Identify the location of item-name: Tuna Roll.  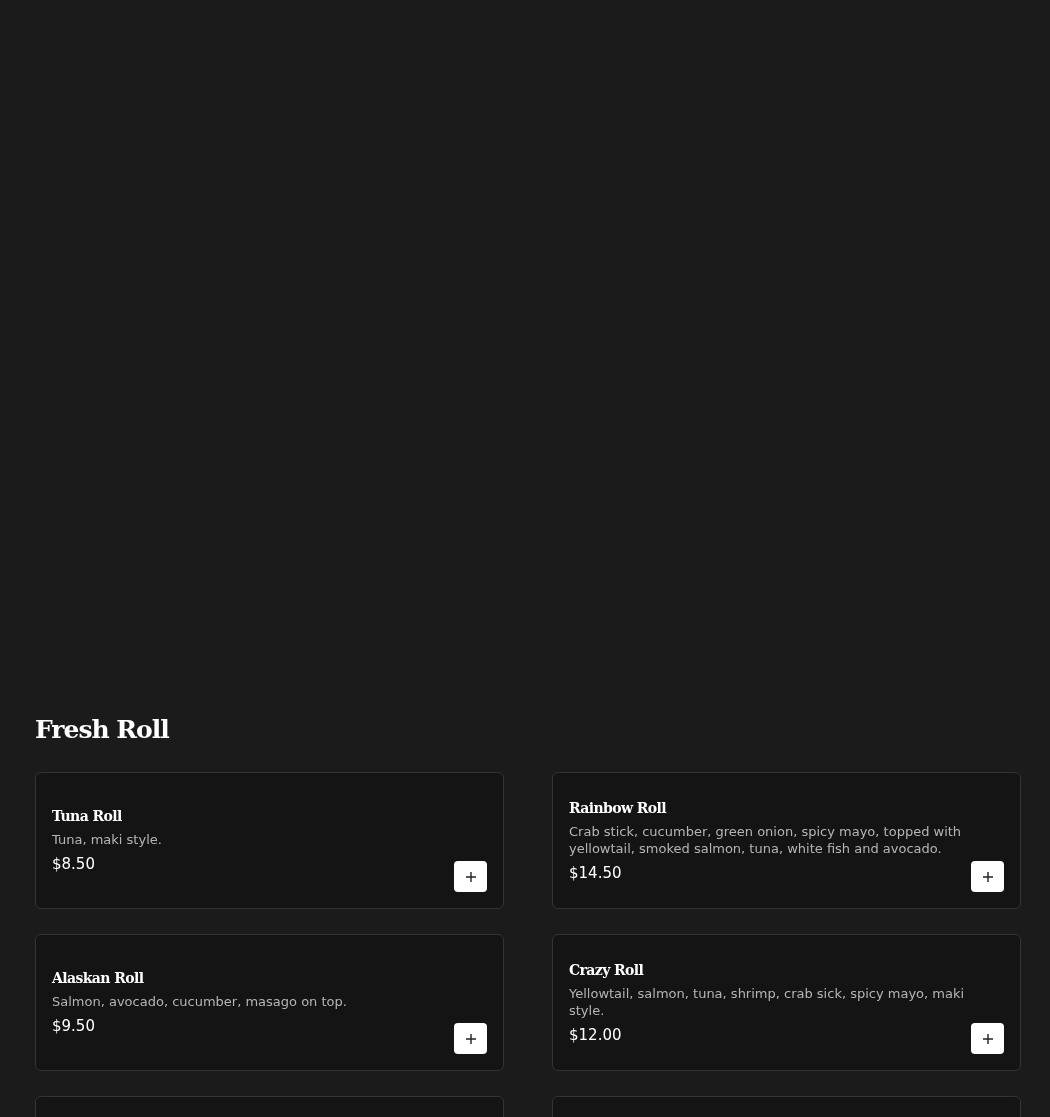
(87, 816).